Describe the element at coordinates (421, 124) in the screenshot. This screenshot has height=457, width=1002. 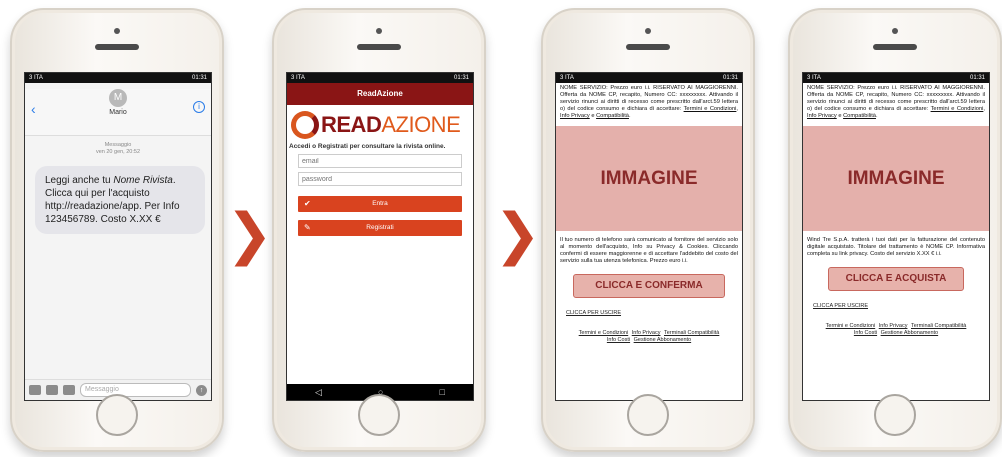
I see `logo-rest: AZIONE` at that location.